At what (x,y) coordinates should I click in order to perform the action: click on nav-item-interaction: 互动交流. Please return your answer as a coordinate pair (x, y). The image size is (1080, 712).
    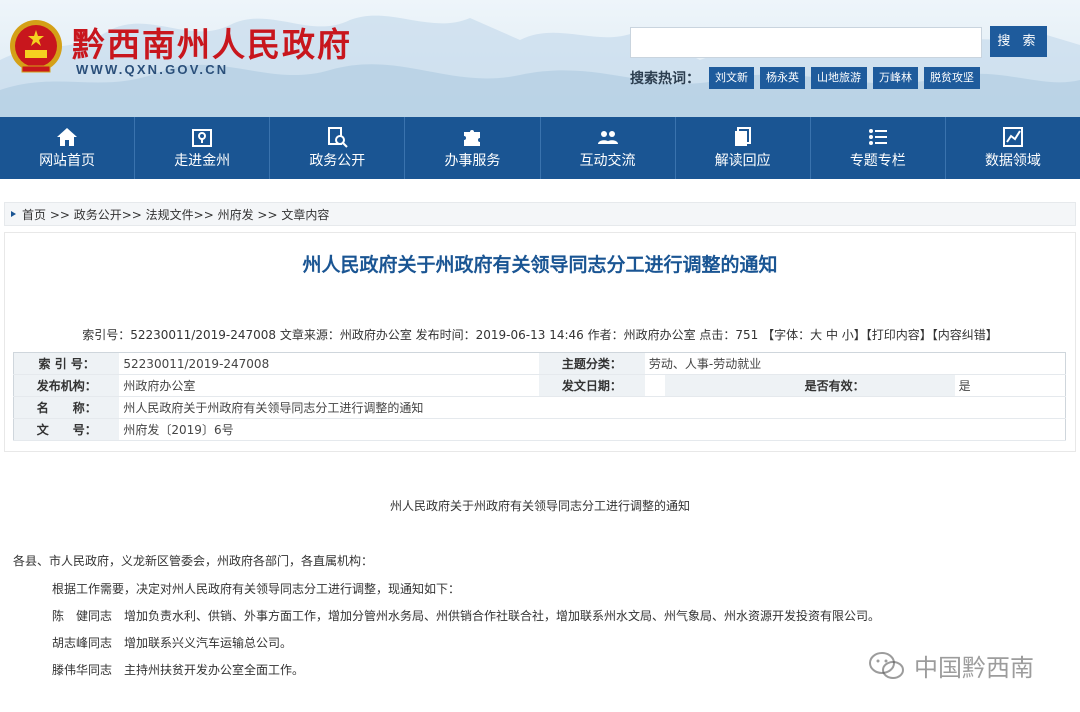
    Looking at the image, I should click on (608, 148).